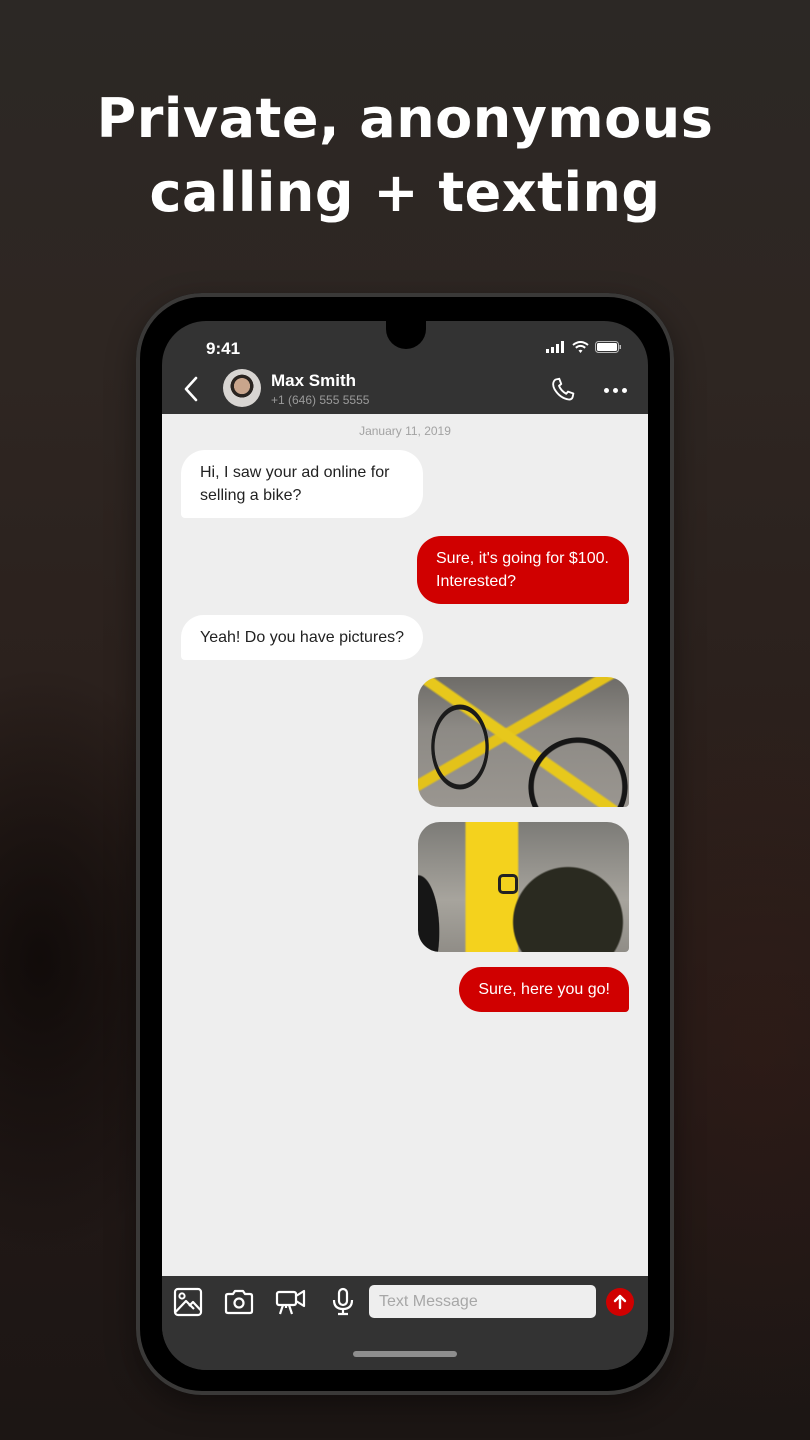  I want to click on headline: Private, anonymous calling + texting, so click(405, 156).